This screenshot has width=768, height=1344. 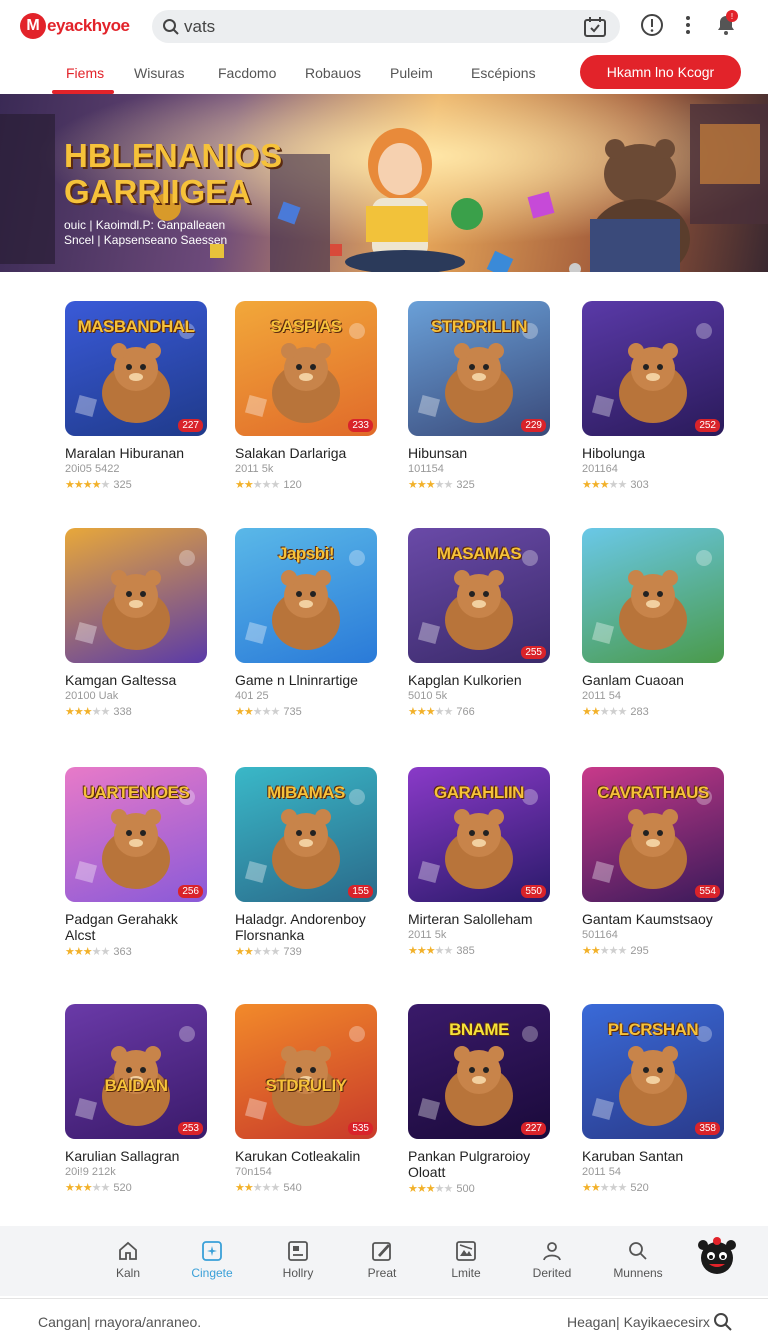 I want to click on search-bar, so click(x=386, y=26).